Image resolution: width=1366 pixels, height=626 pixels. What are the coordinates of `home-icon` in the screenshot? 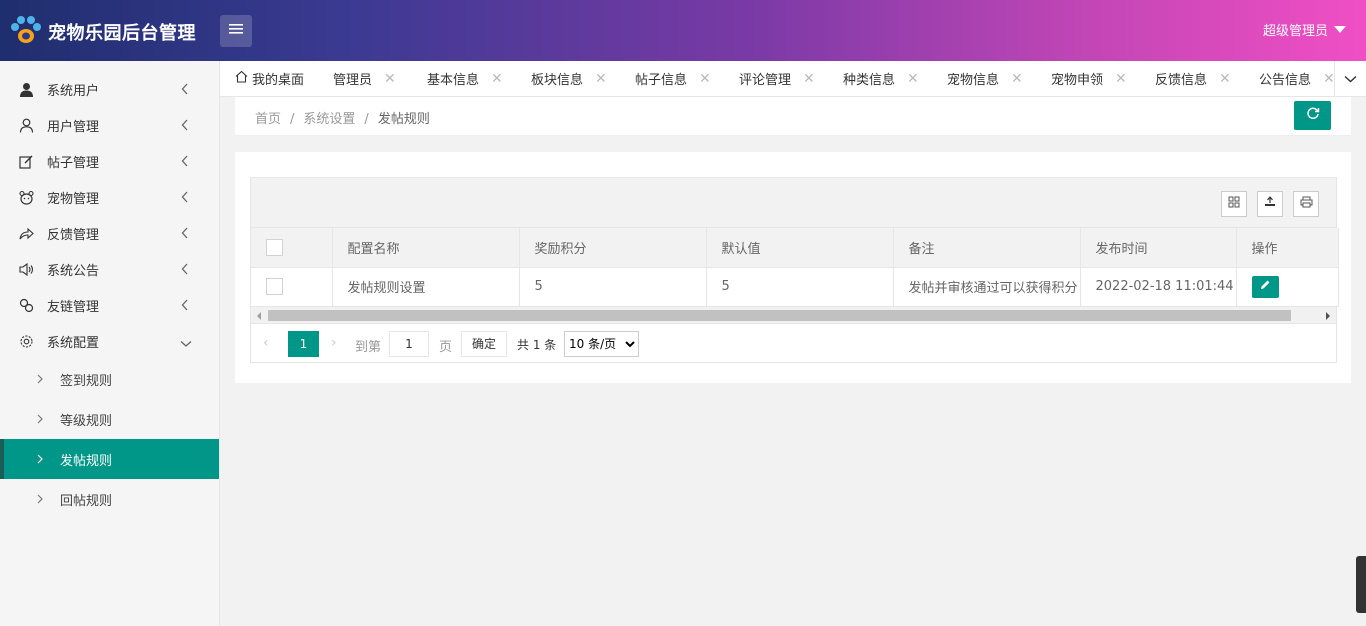 It's located at (241, 78).